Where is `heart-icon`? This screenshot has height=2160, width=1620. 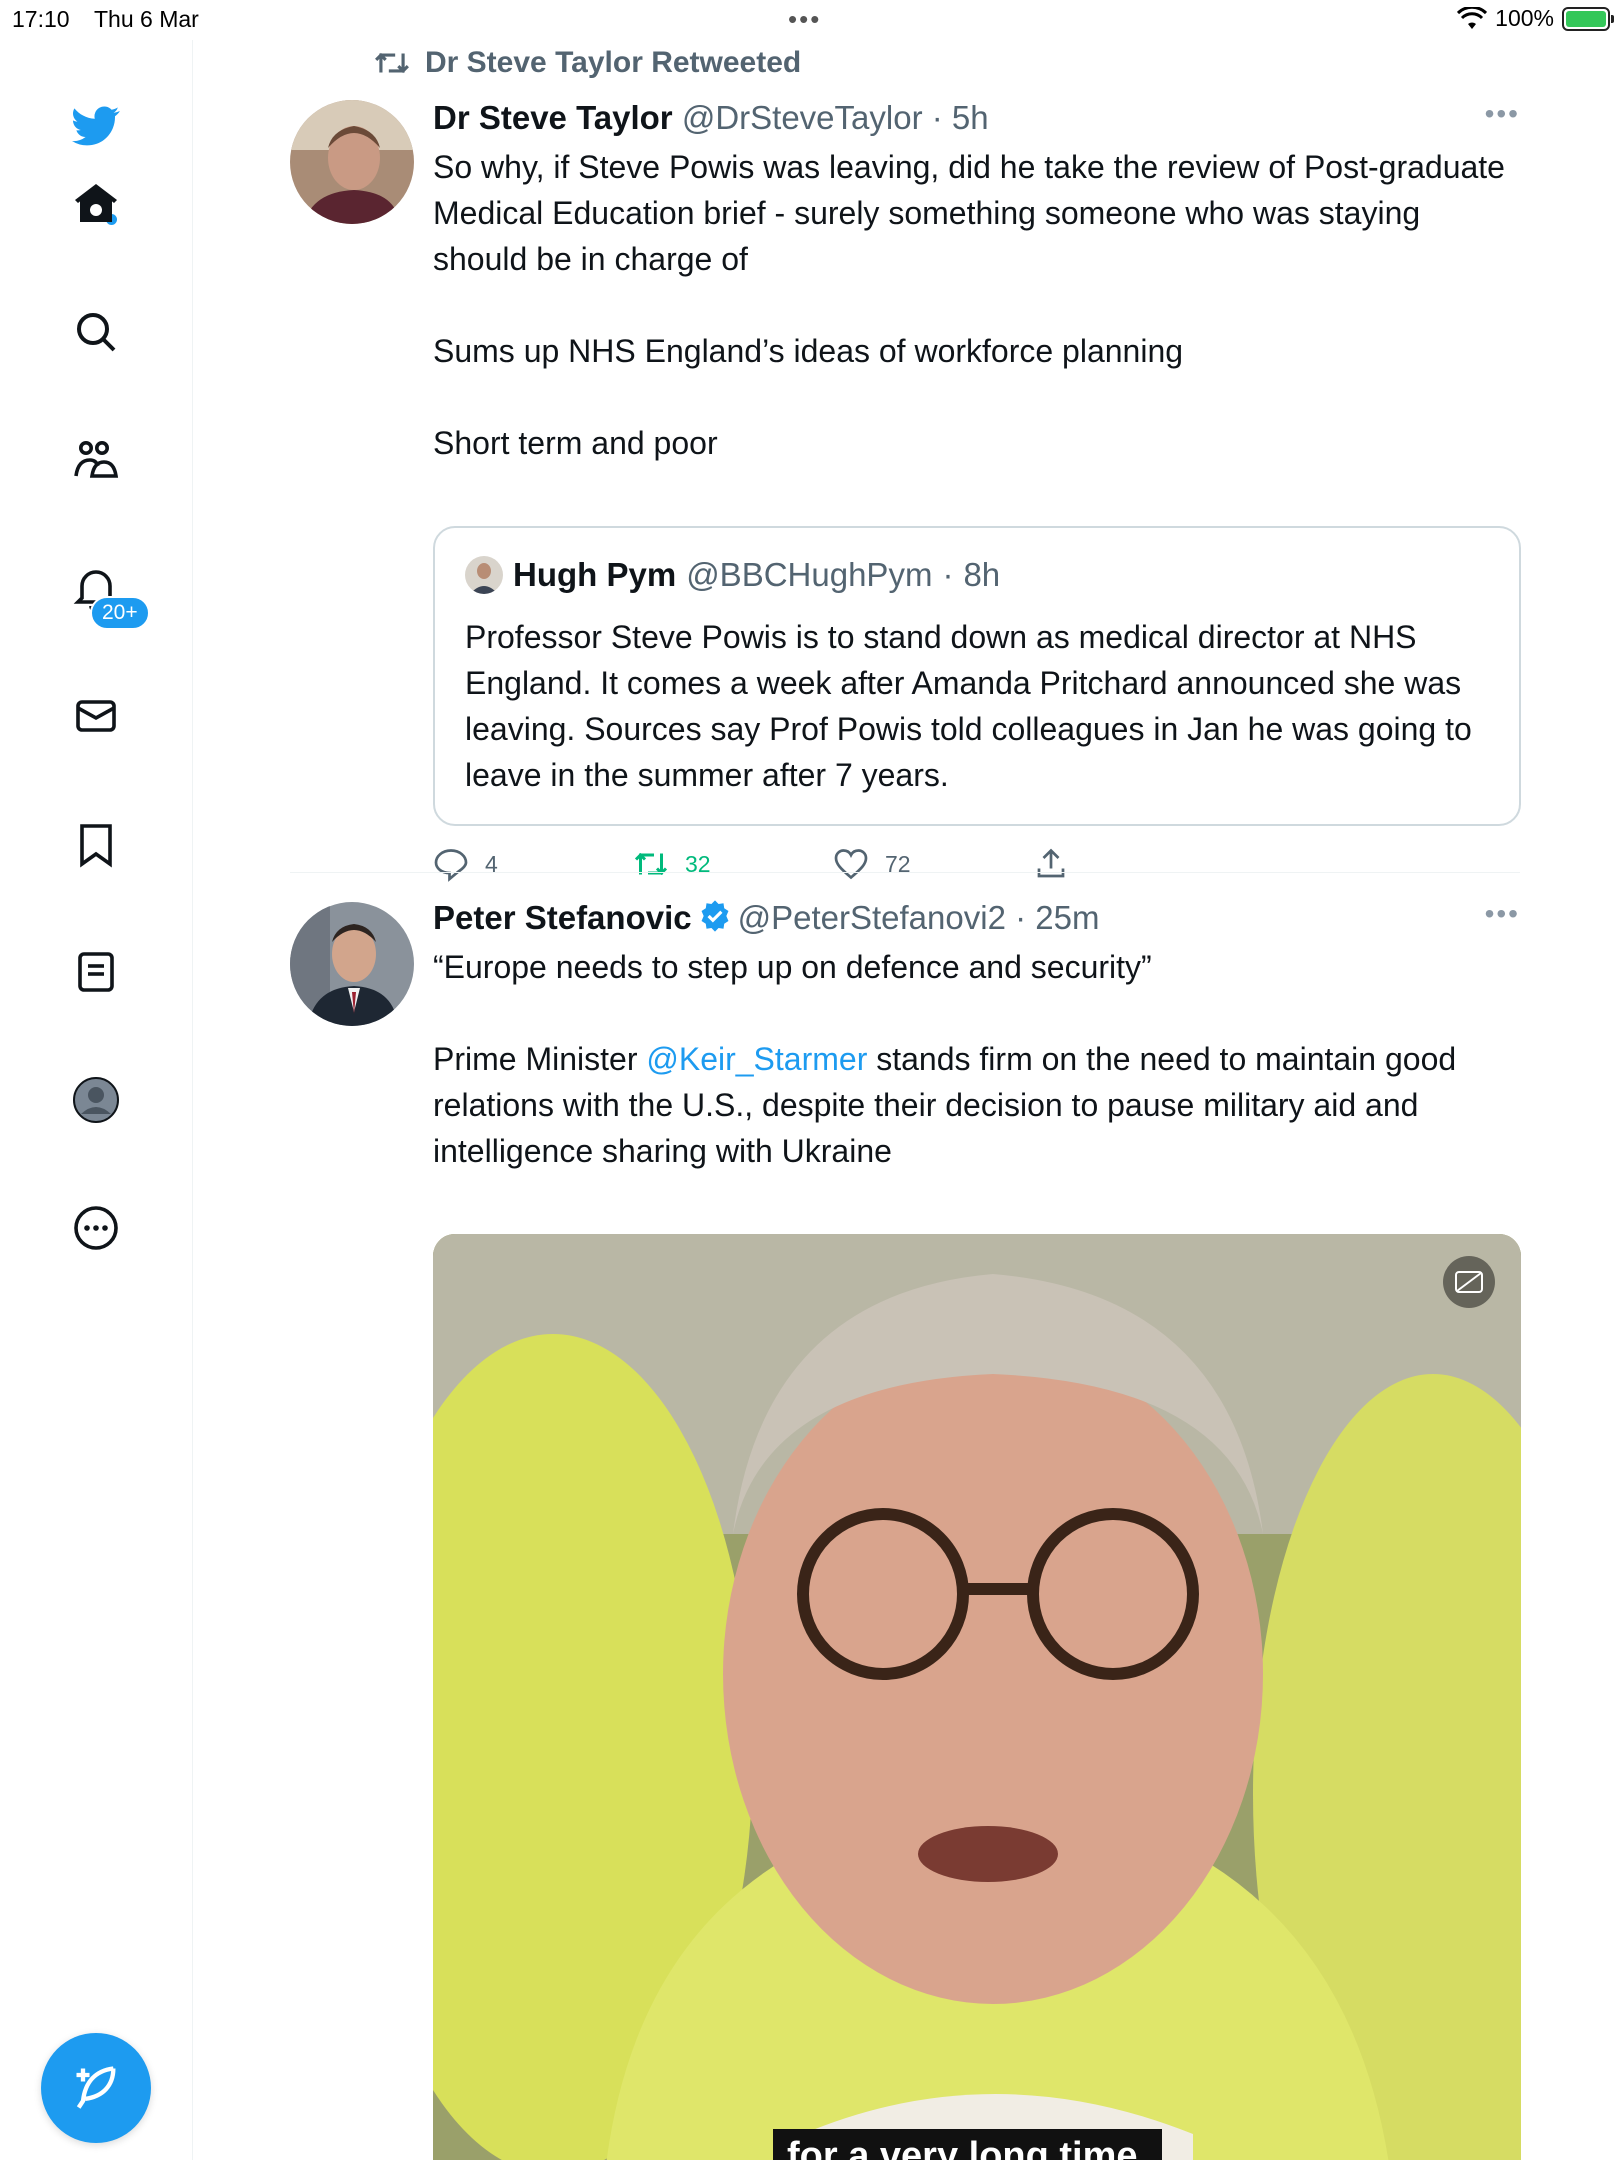
heart-icon is located at coordinates (851, 864).